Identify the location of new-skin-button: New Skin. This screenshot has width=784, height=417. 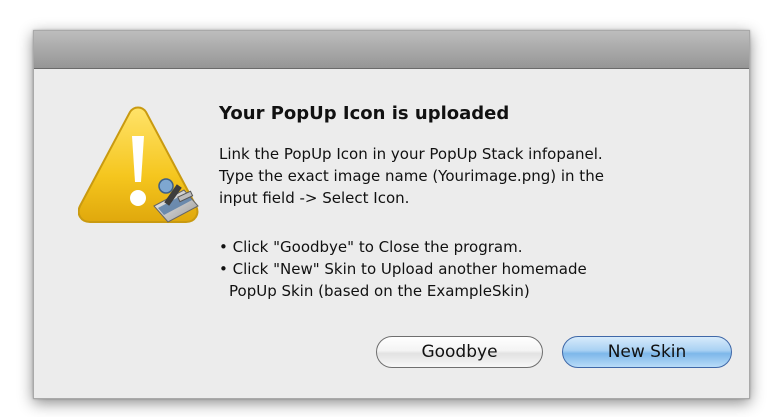
(647, 352).